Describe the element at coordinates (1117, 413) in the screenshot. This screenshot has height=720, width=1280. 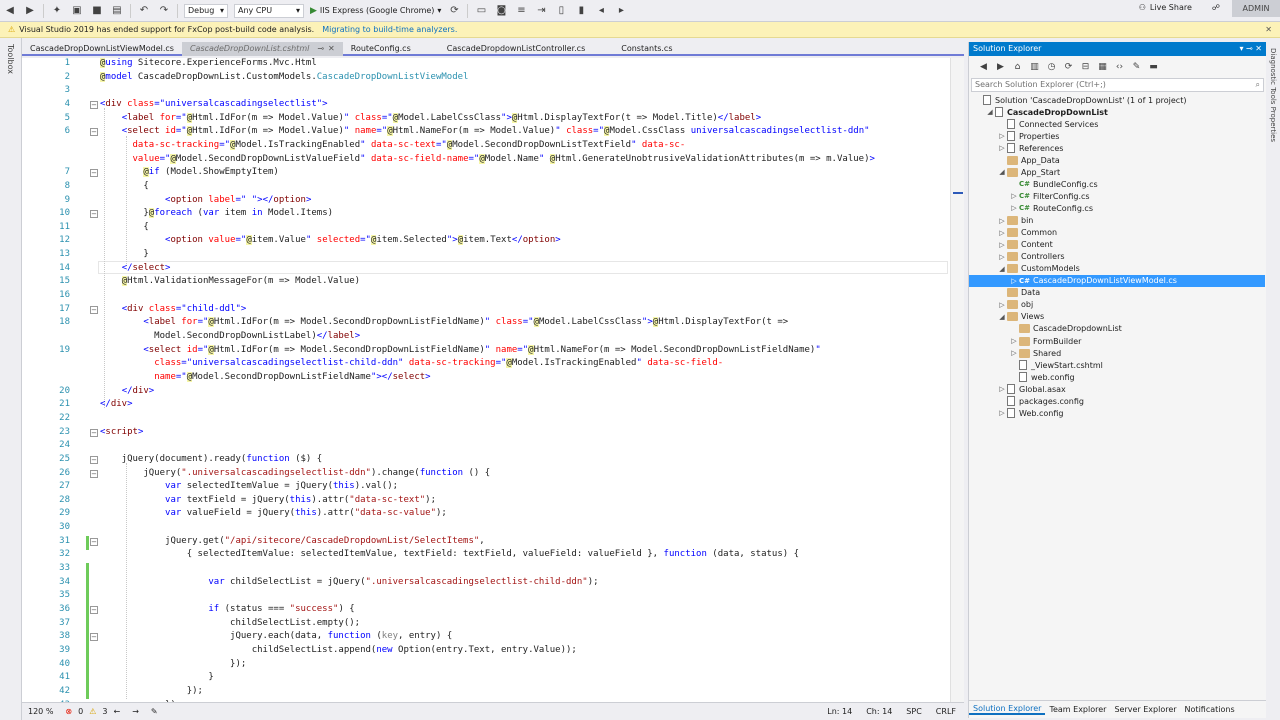
I see `tree-node: ▷ Web.config` at that location.